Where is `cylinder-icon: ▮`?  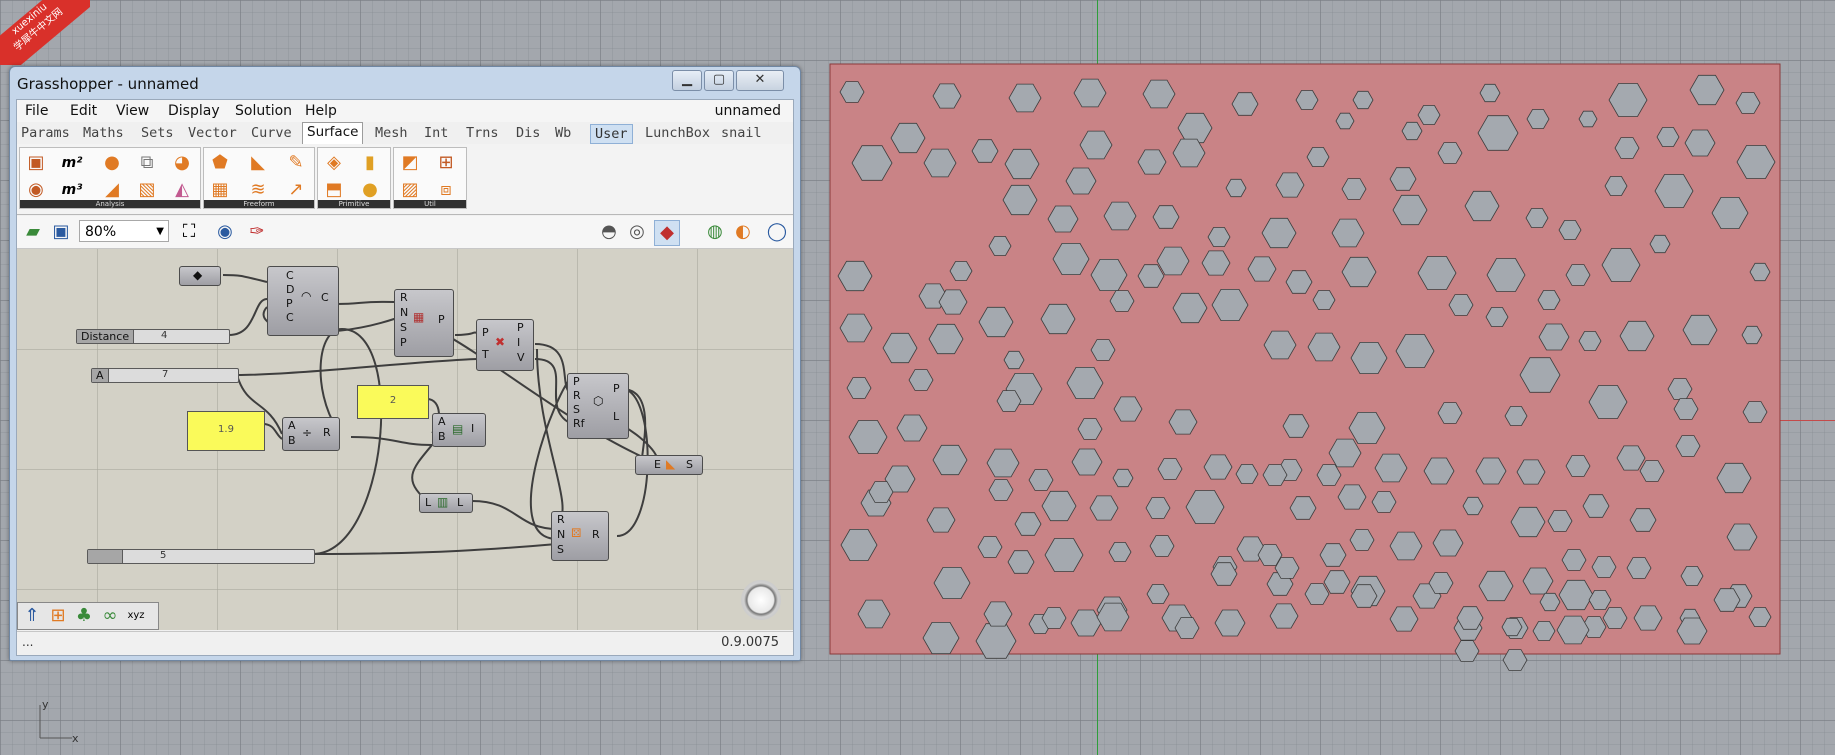
cylinder-icon: ▮ is located at coordinates (370, 163).